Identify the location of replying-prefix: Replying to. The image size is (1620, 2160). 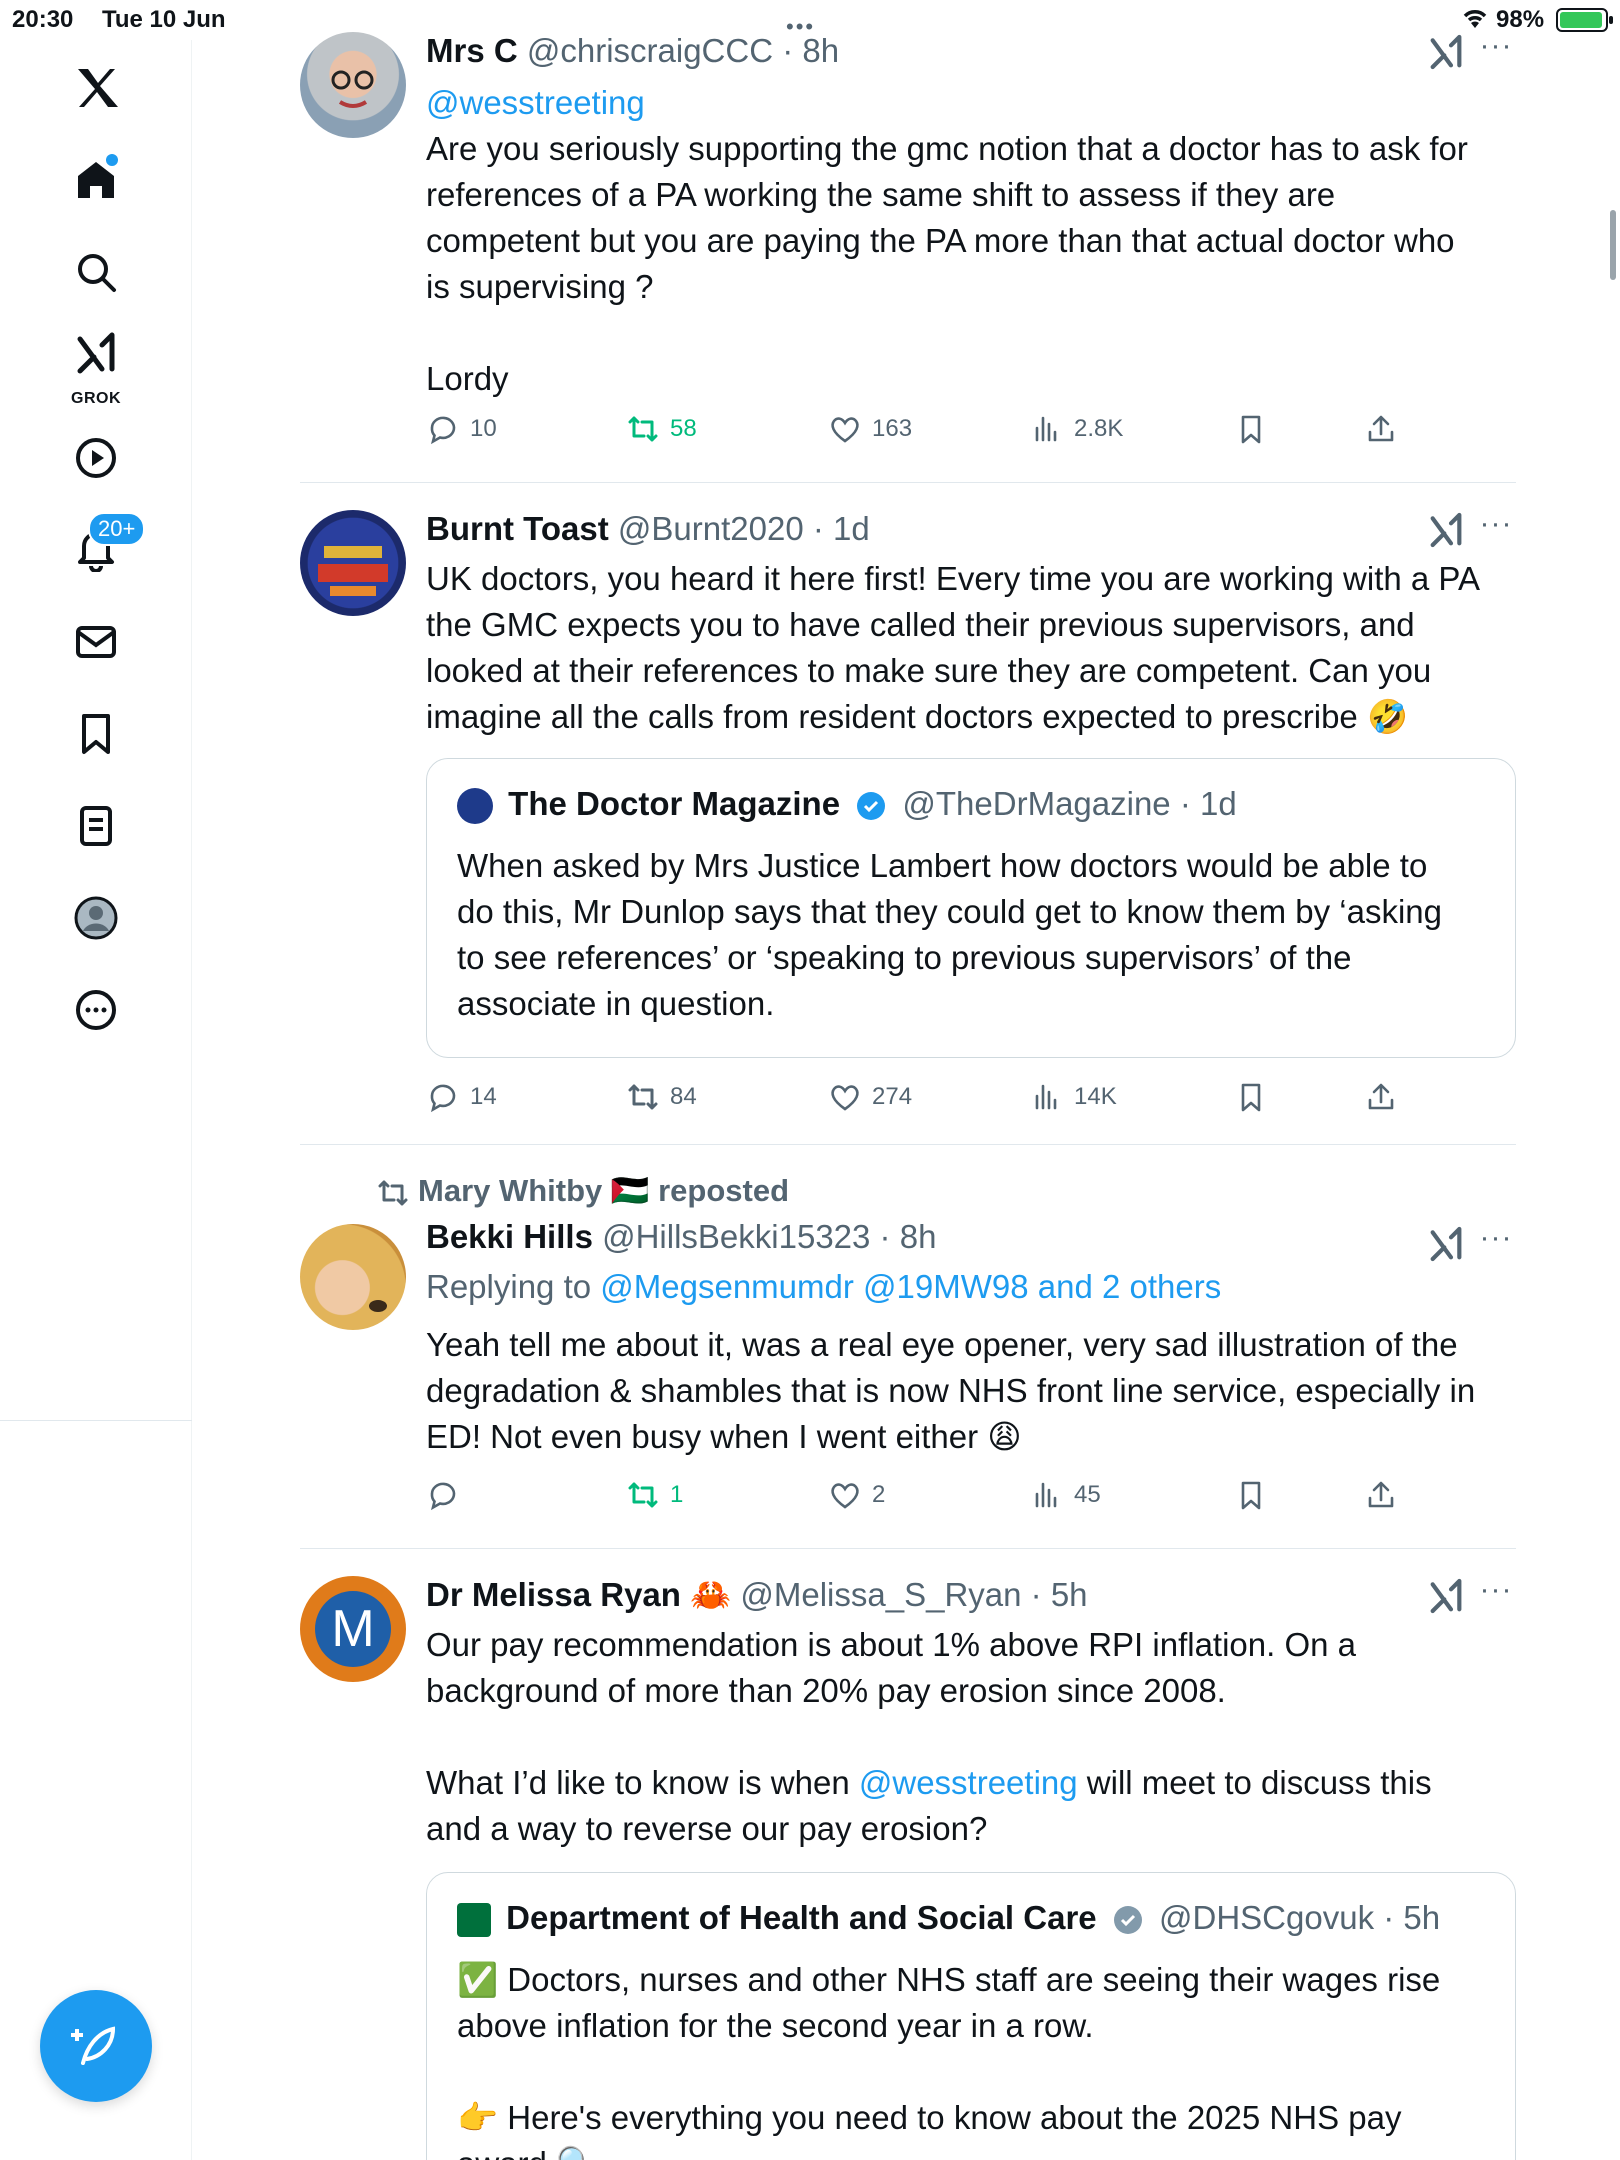
(509, 1286).